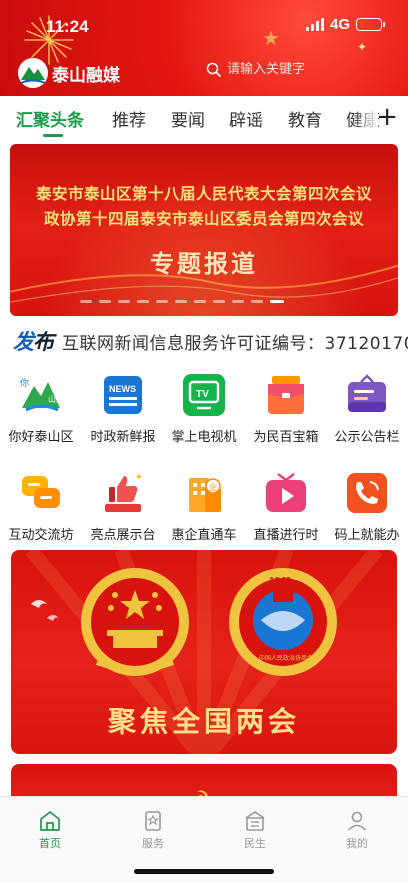 The image size is (408, 883). Describe the element at coordinates (367, 393) in the screenshot. I see `bulletin-board-icon` at that location.